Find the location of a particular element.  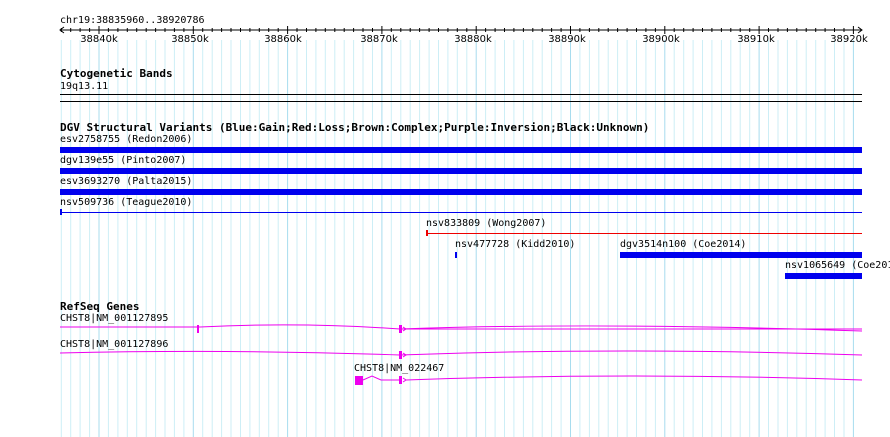

refseq-gene-models is located at coordinates (461, 354).